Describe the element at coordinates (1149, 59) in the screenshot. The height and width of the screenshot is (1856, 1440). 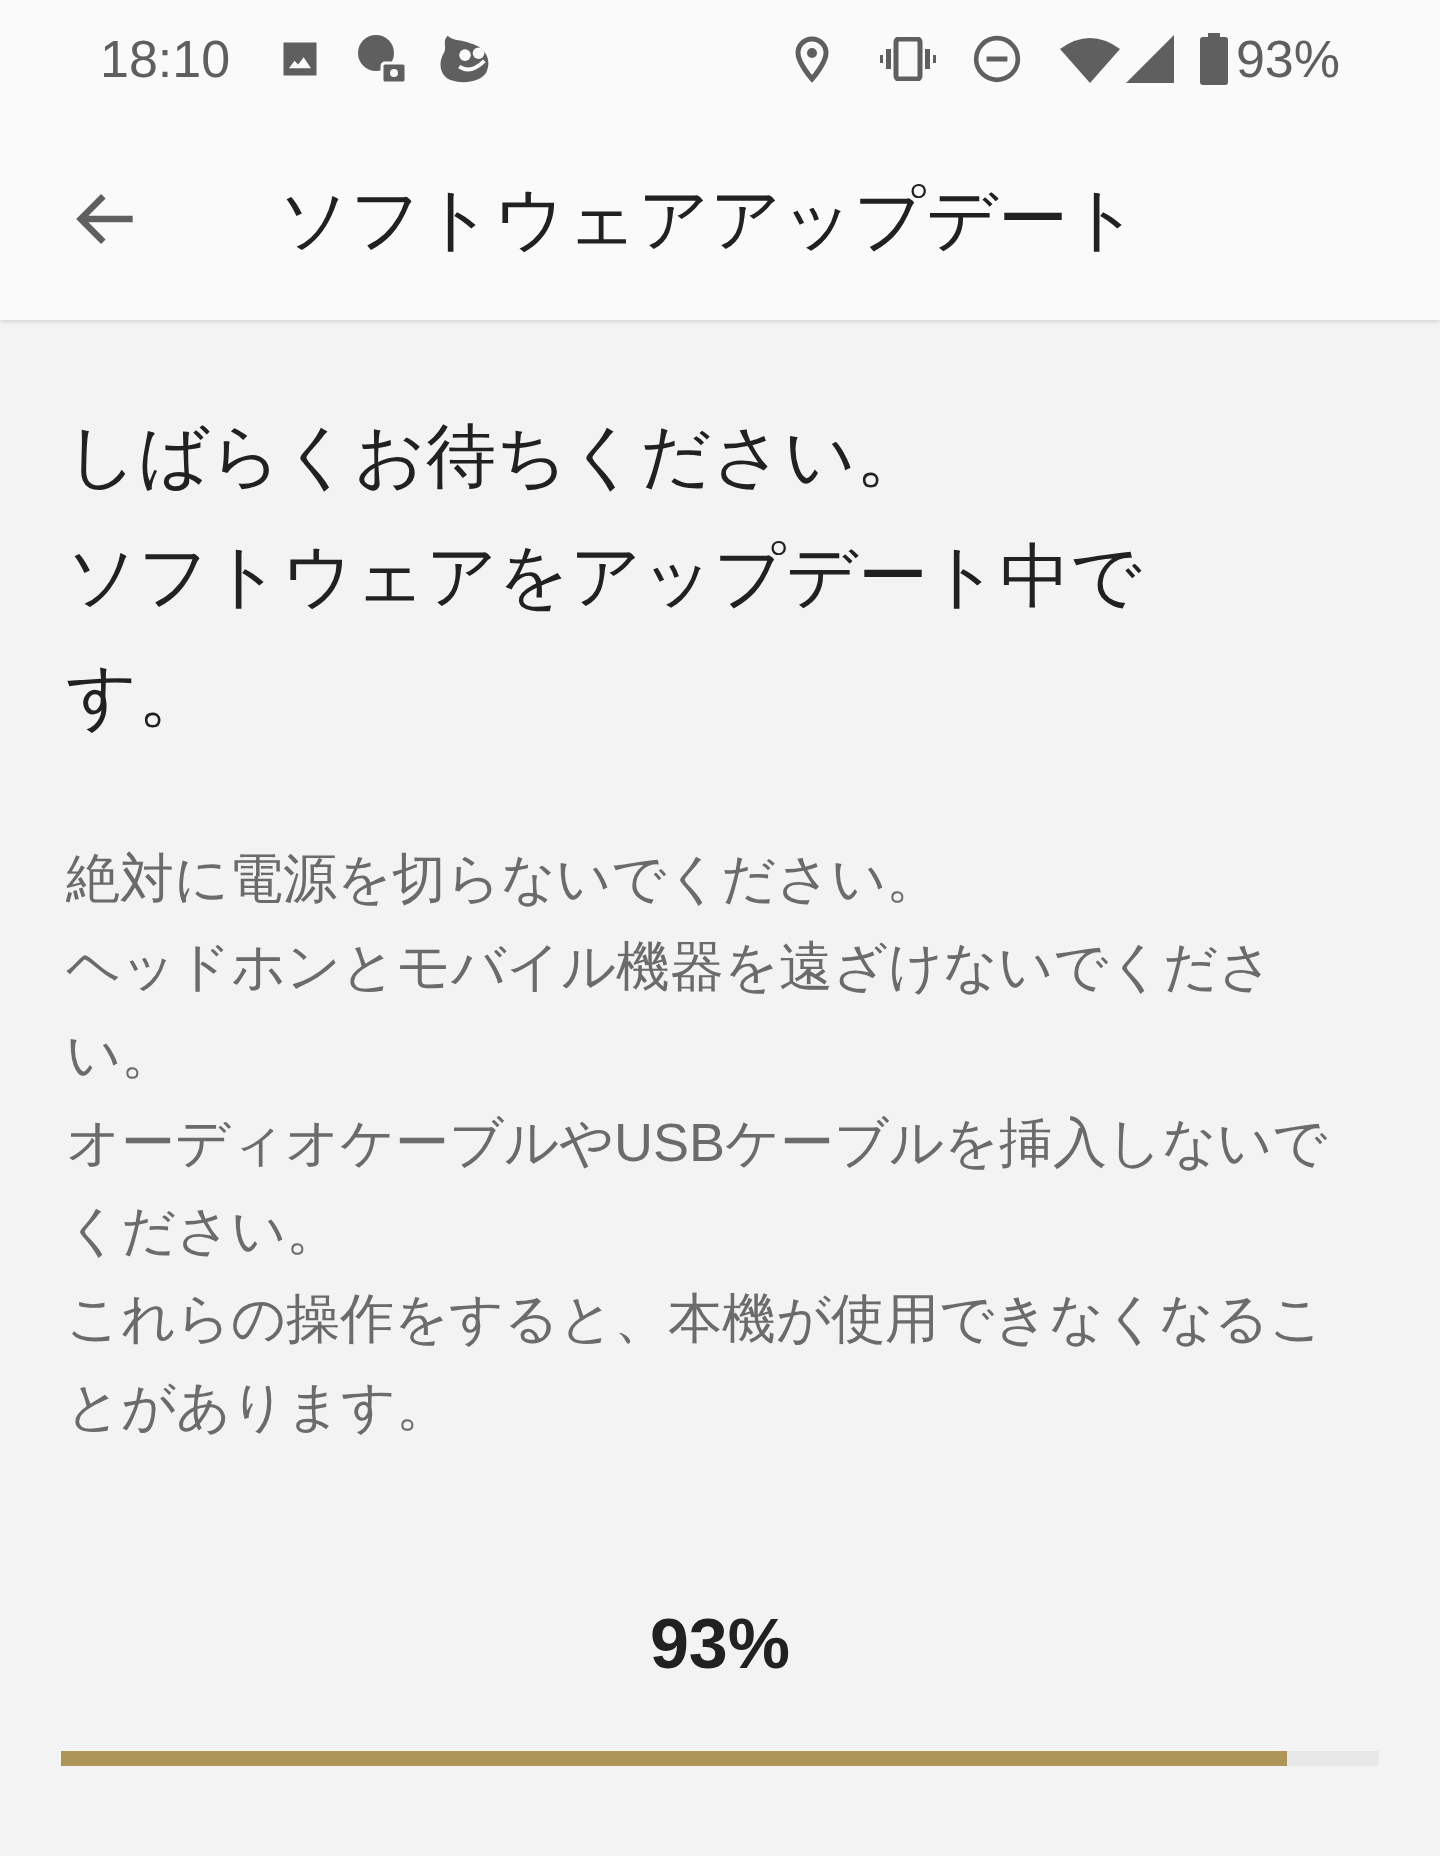
I see `signal-icon` at that location.